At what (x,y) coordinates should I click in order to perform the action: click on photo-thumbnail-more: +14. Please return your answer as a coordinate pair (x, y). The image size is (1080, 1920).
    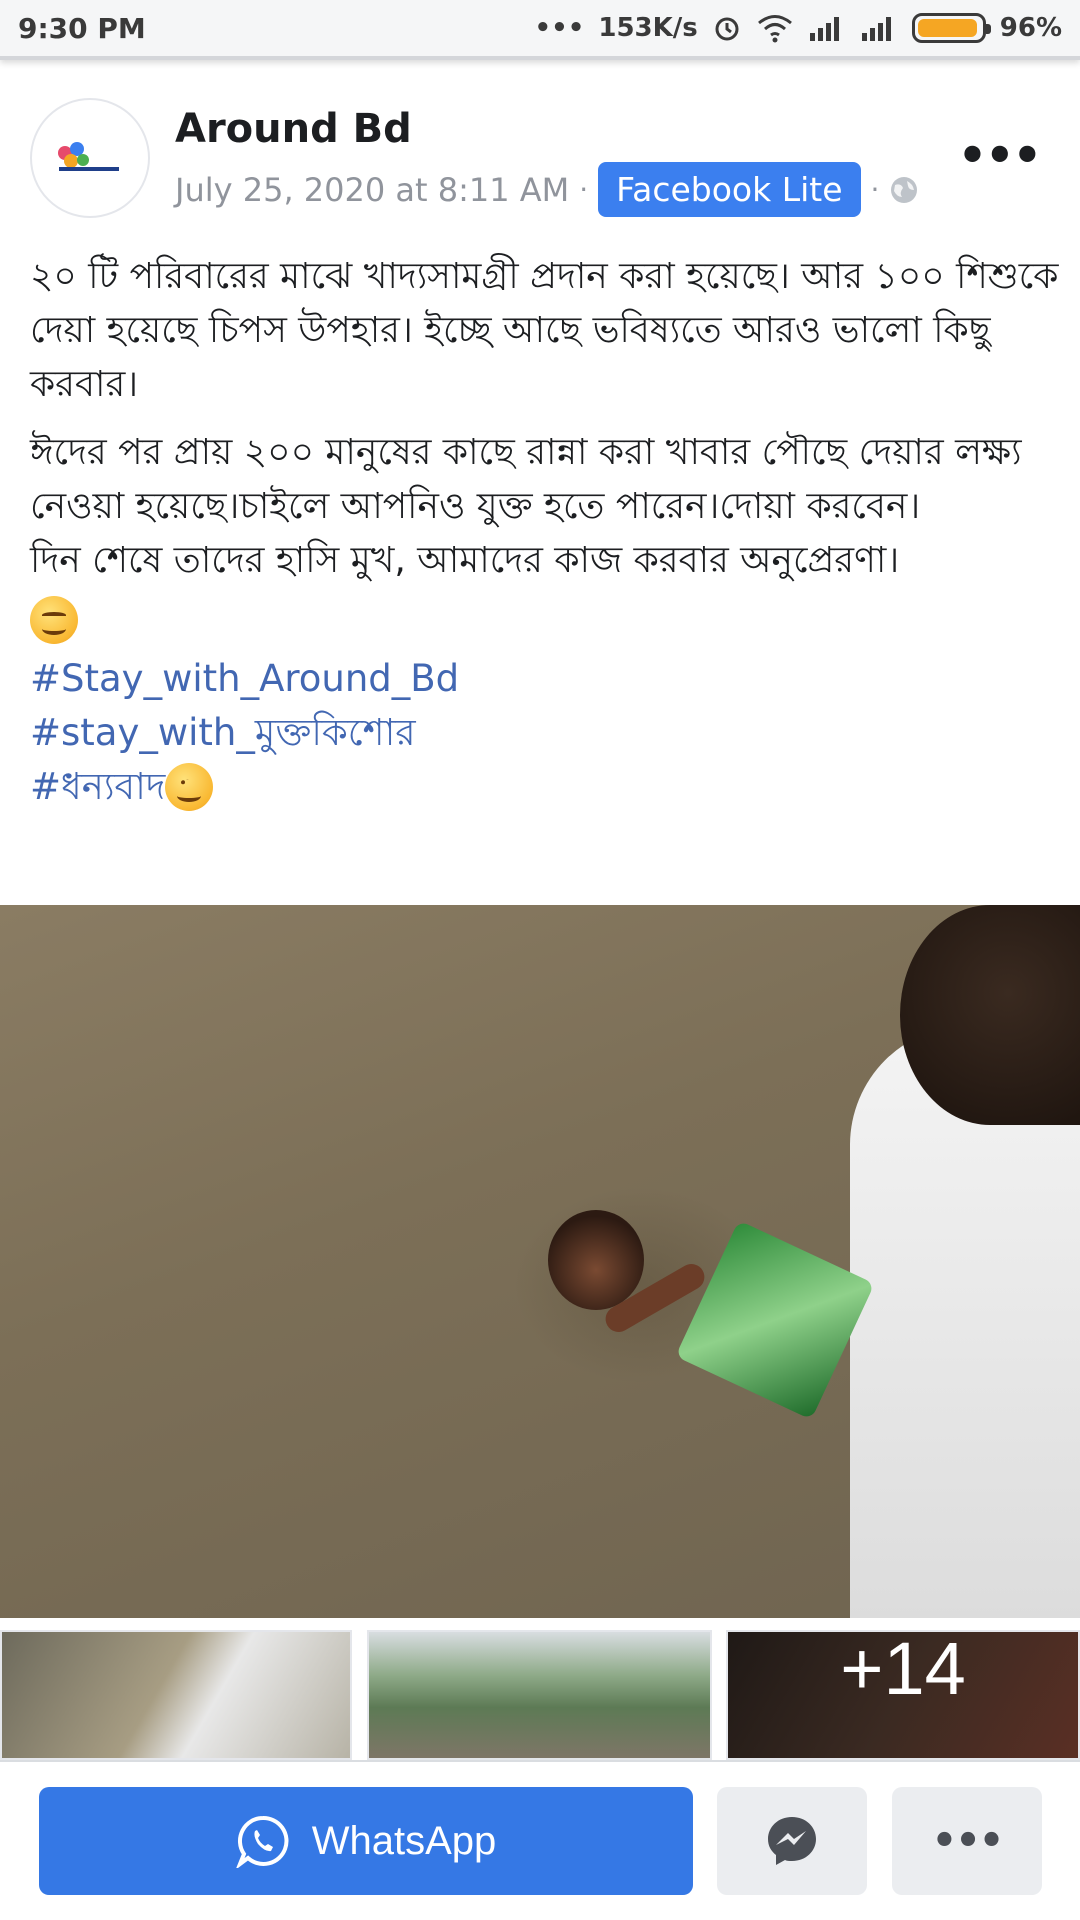
    Looking at the image, I should click on (903, 1695).